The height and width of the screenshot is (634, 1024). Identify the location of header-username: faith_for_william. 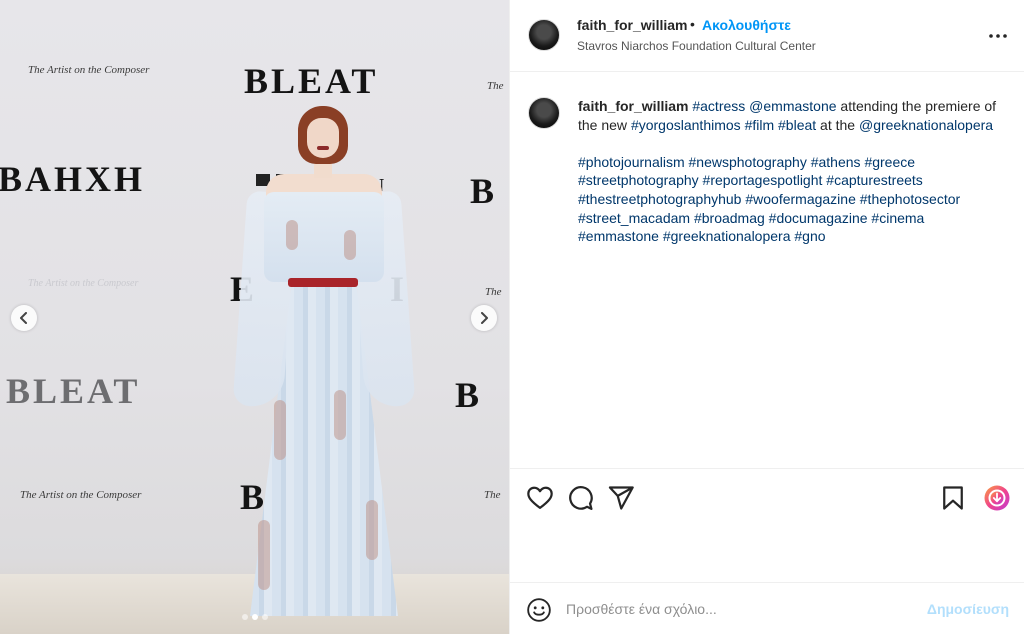
(632, 25).